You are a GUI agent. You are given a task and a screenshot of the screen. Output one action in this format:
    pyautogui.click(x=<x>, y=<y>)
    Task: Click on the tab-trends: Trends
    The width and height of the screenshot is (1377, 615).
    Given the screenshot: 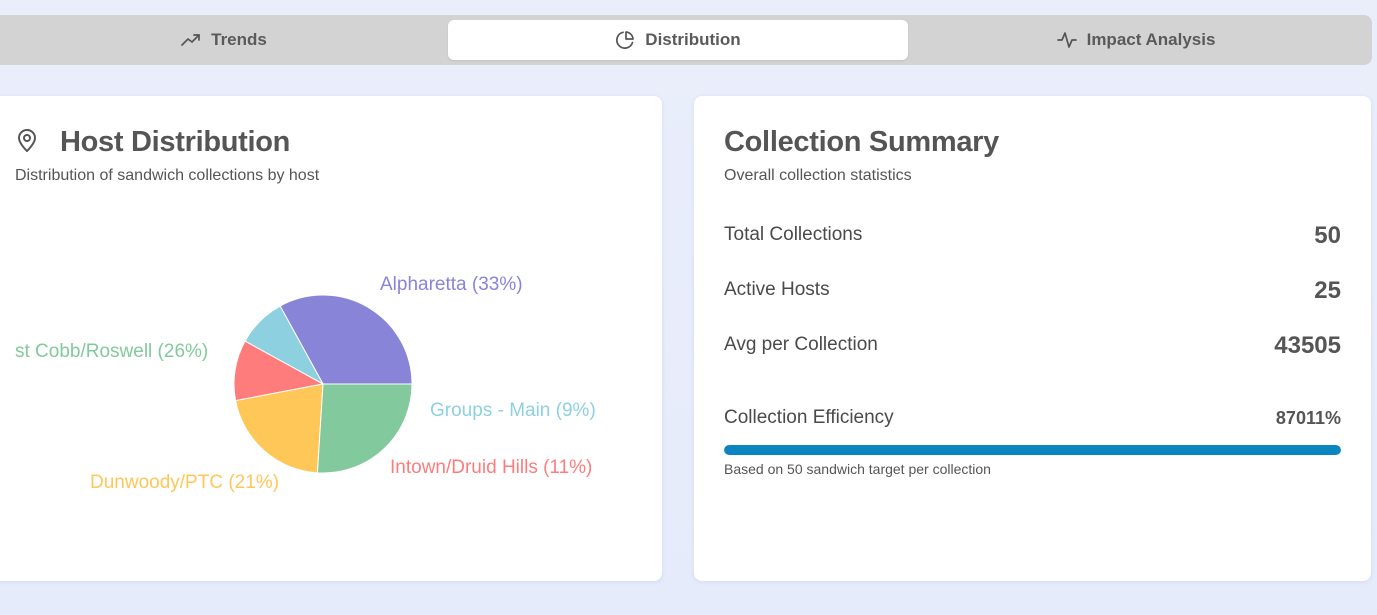 What is the action you would take?
    pyautogui.click(x=224, y=40)
    